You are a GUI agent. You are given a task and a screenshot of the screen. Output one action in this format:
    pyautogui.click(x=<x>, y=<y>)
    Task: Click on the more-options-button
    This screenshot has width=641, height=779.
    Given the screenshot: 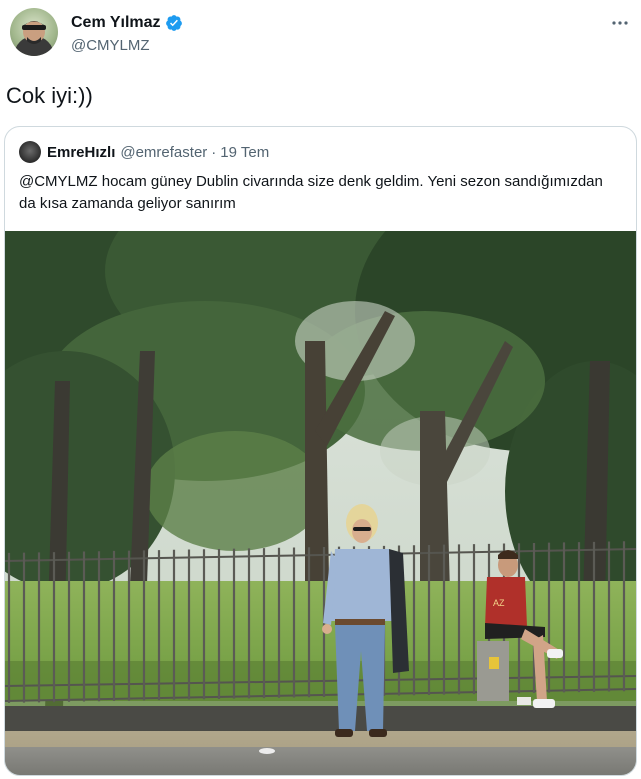 What is the action you would take?
    pyautogui.click(x=620, y=23)
    